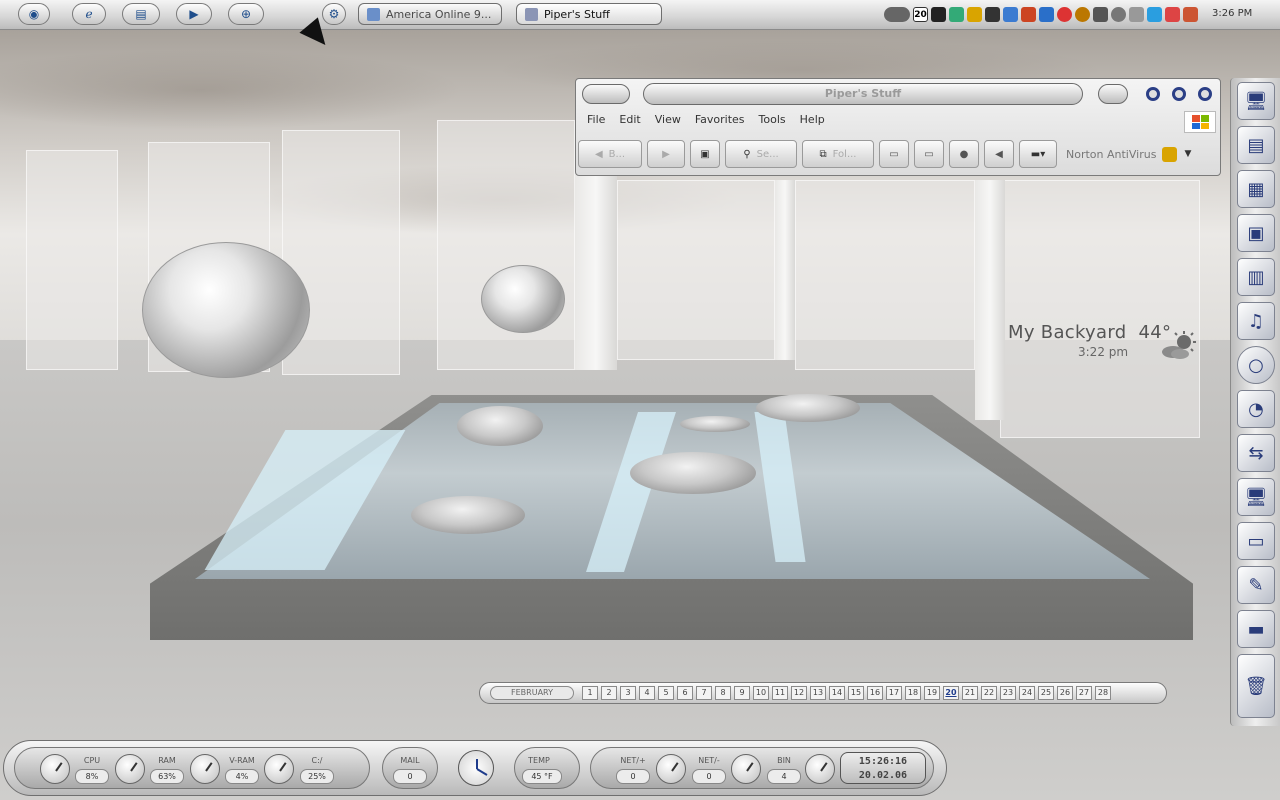 This screenshot has height=800, width=1280. I want to click on taskbar-button-pipers-stuff: Piper's Stuff, so click(589, 14).